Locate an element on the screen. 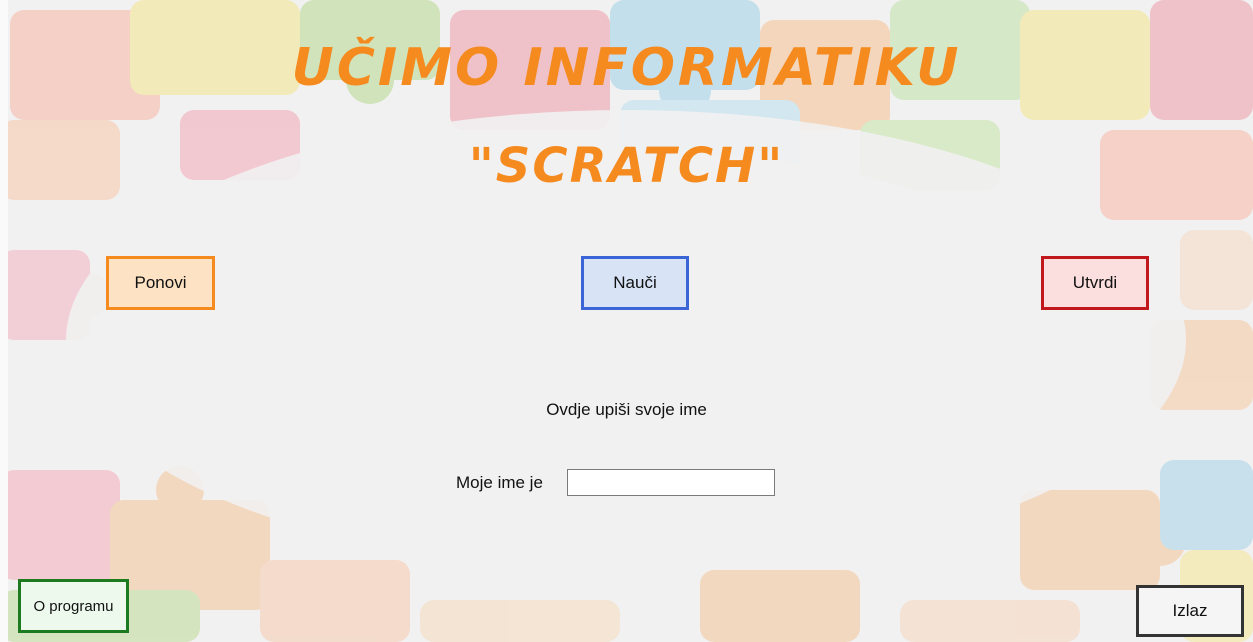 This screenshot has height=642, width=1253. exit-button: Izlaz is located at coordinates (1190, 611).